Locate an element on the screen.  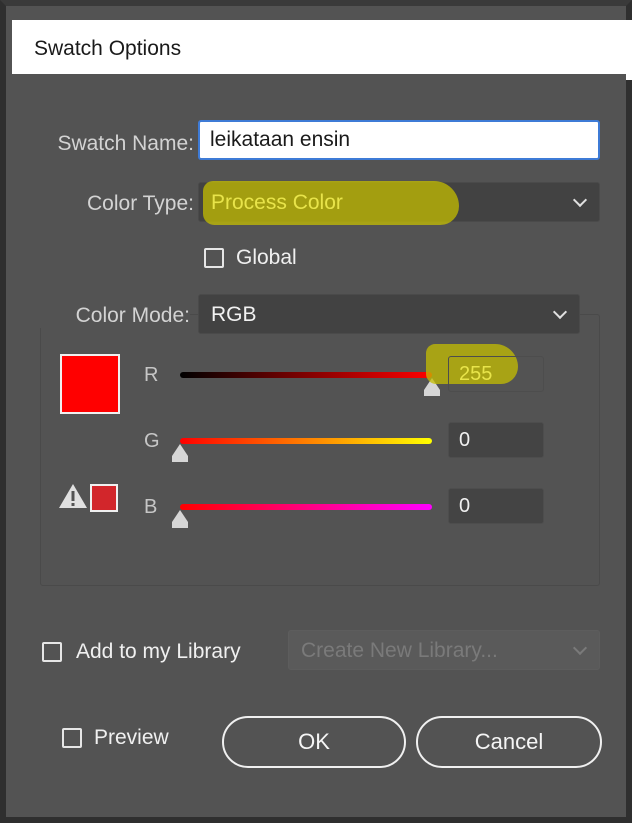
color-mode-label: Color Mode: is located at coordinates (113, 316).